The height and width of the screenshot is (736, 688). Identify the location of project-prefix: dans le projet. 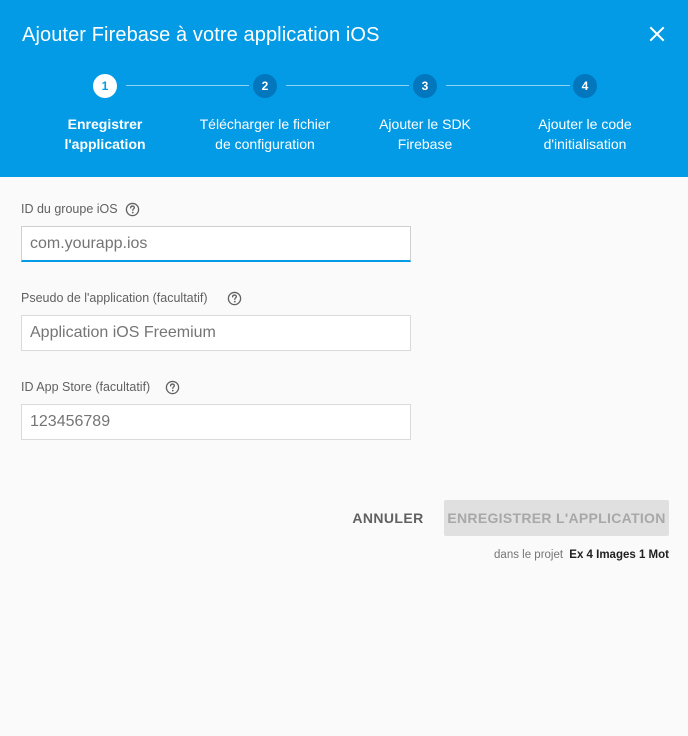
(529, 555).